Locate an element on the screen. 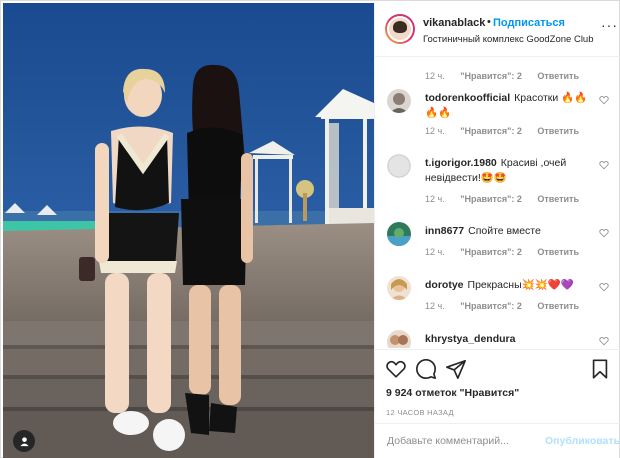 This screenshot has width=620, height=458. post-timestamp: 12 ЧАСОВ НАЗАД is located at coordinates (420, 412).